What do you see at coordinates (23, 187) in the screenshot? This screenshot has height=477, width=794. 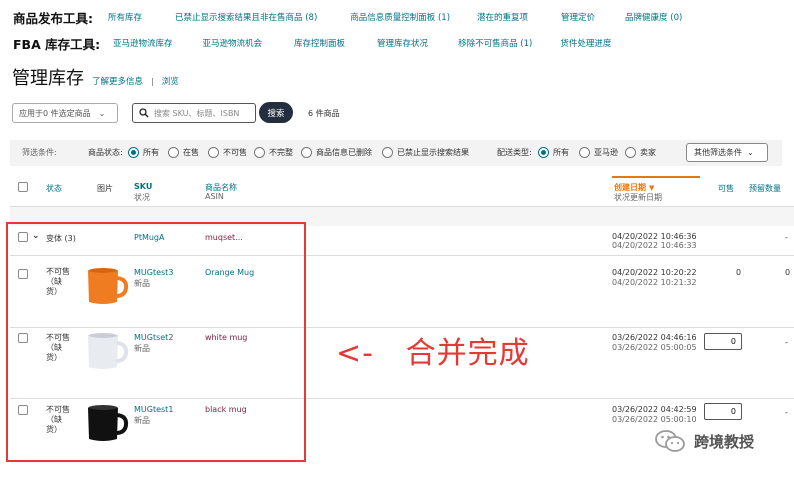 I see `select-all-checkbox` at bounding box center [23, 187].